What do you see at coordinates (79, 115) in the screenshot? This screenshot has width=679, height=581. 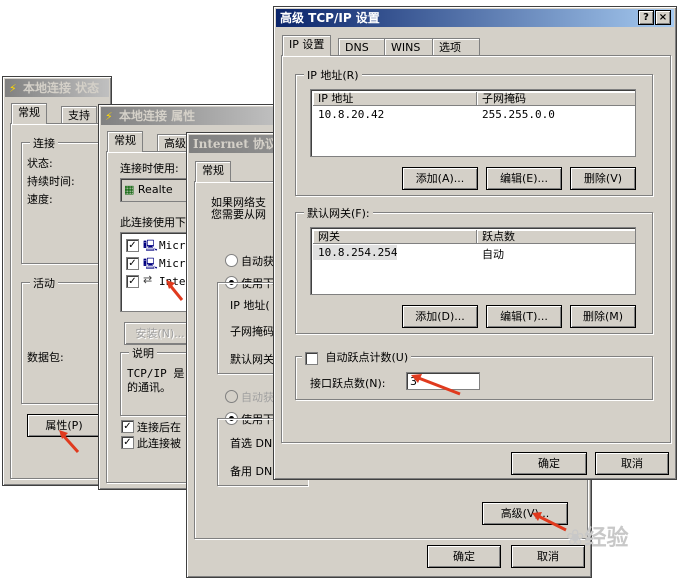 I see `tab-support: 支持` at bounding box center [79, 115].